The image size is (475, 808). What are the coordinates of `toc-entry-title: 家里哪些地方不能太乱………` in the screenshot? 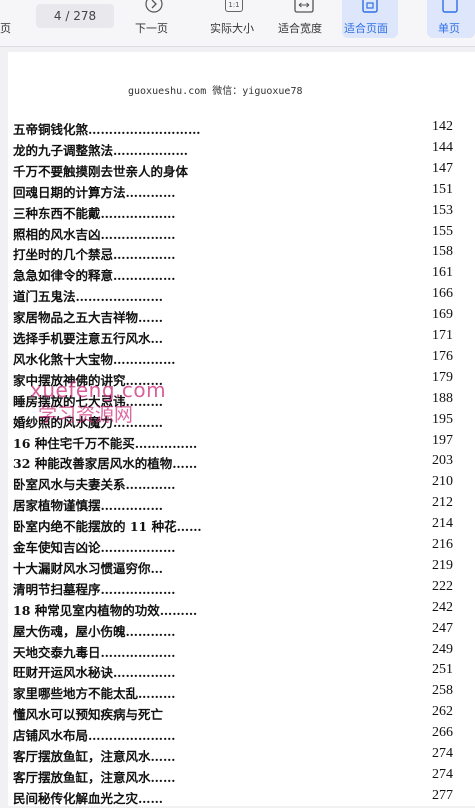 It's located at (94, 694).